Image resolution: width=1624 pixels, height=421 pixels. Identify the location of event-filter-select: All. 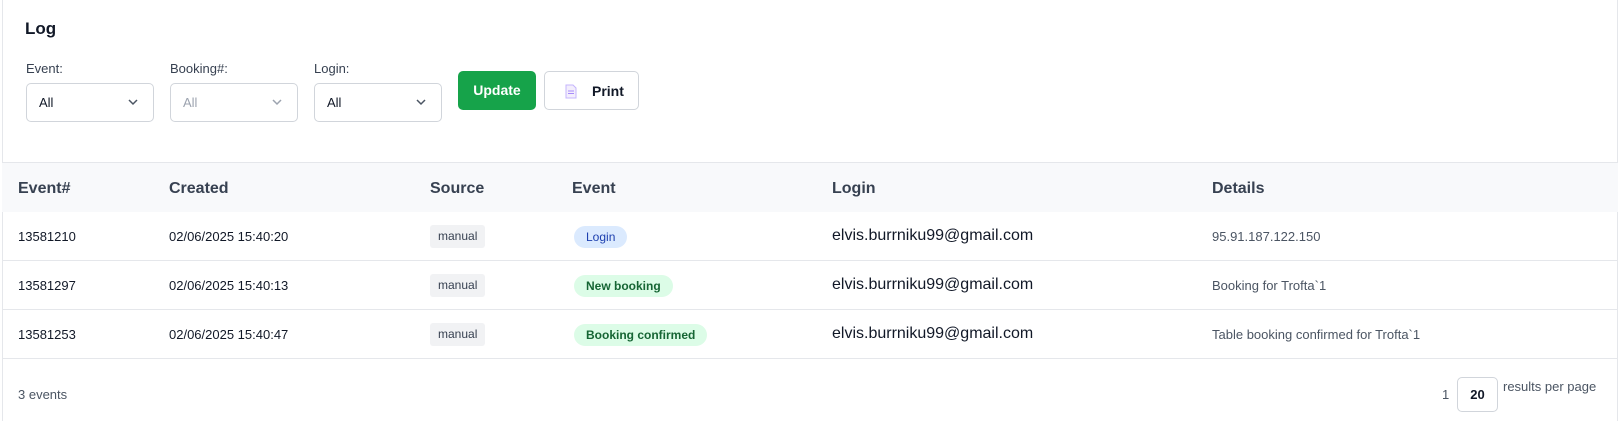
(90, 102).